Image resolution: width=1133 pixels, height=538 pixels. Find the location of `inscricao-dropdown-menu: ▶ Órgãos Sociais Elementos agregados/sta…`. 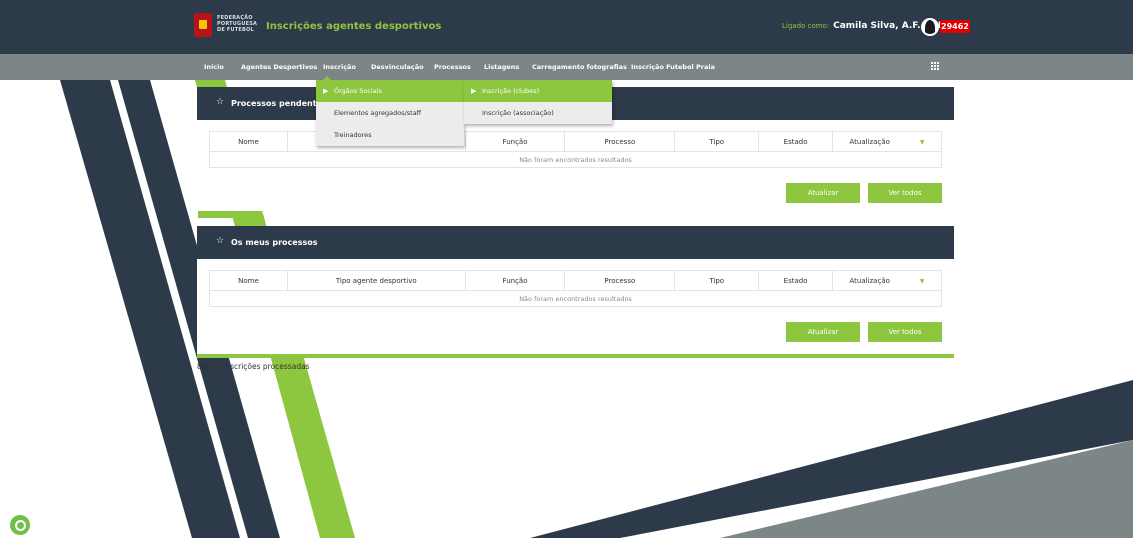

inscricao-dropdown-menu: ▶ Órgãos Sociais Elementos agregados/sta… is located at coordinates (390, 113).